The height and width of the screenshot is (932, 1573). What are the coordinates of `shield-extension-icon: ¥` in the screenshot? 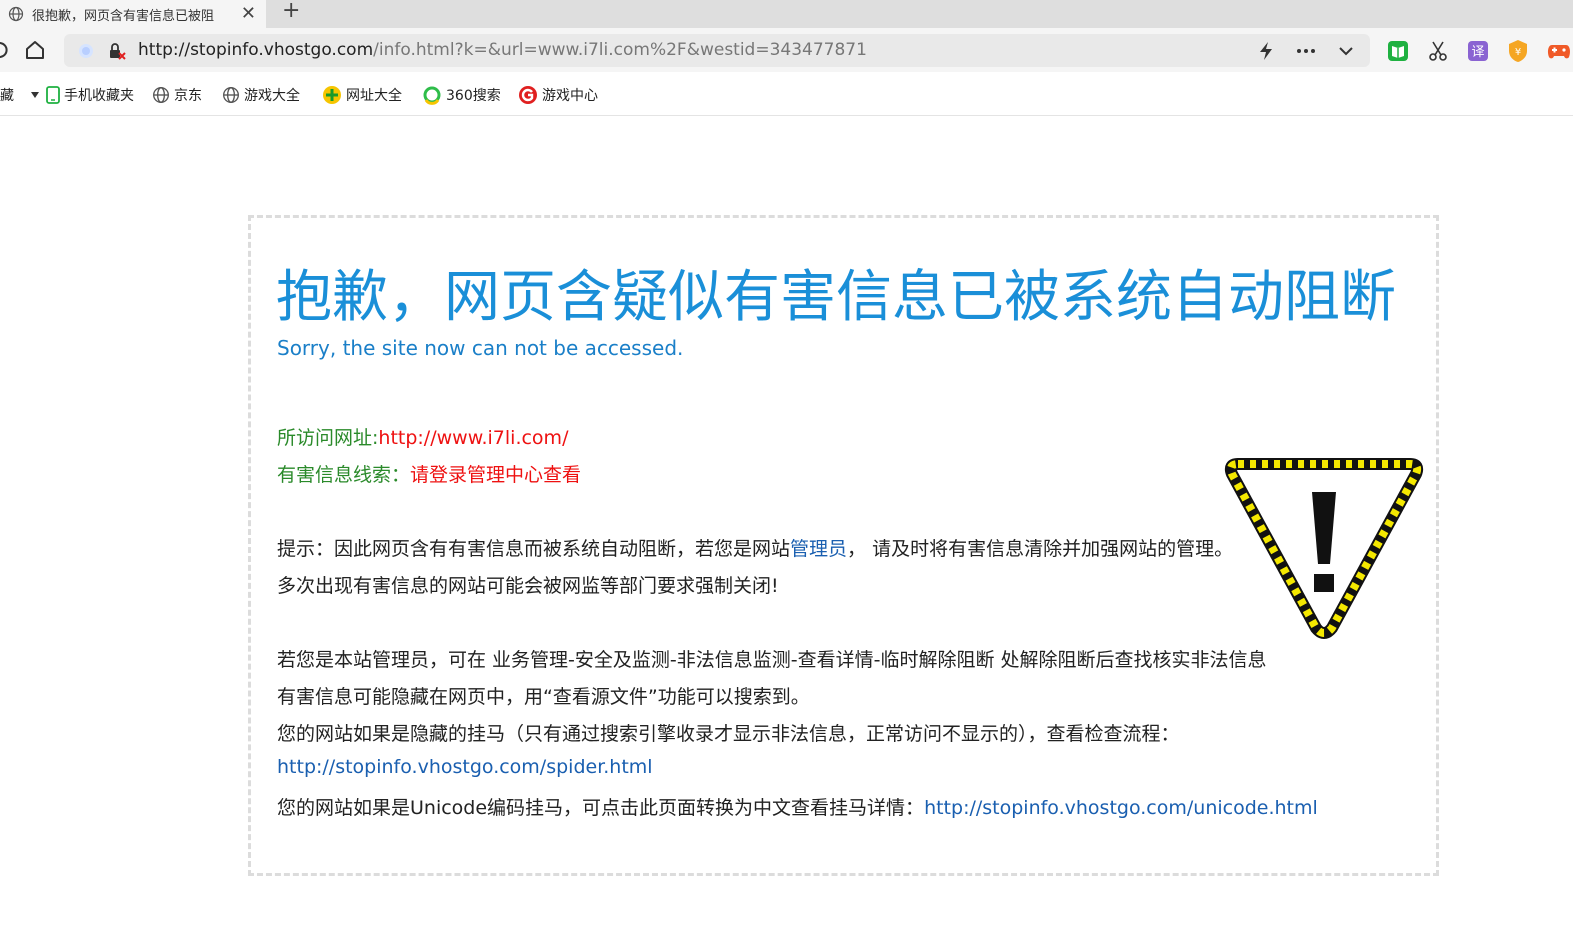 It's located at (1518, 51).